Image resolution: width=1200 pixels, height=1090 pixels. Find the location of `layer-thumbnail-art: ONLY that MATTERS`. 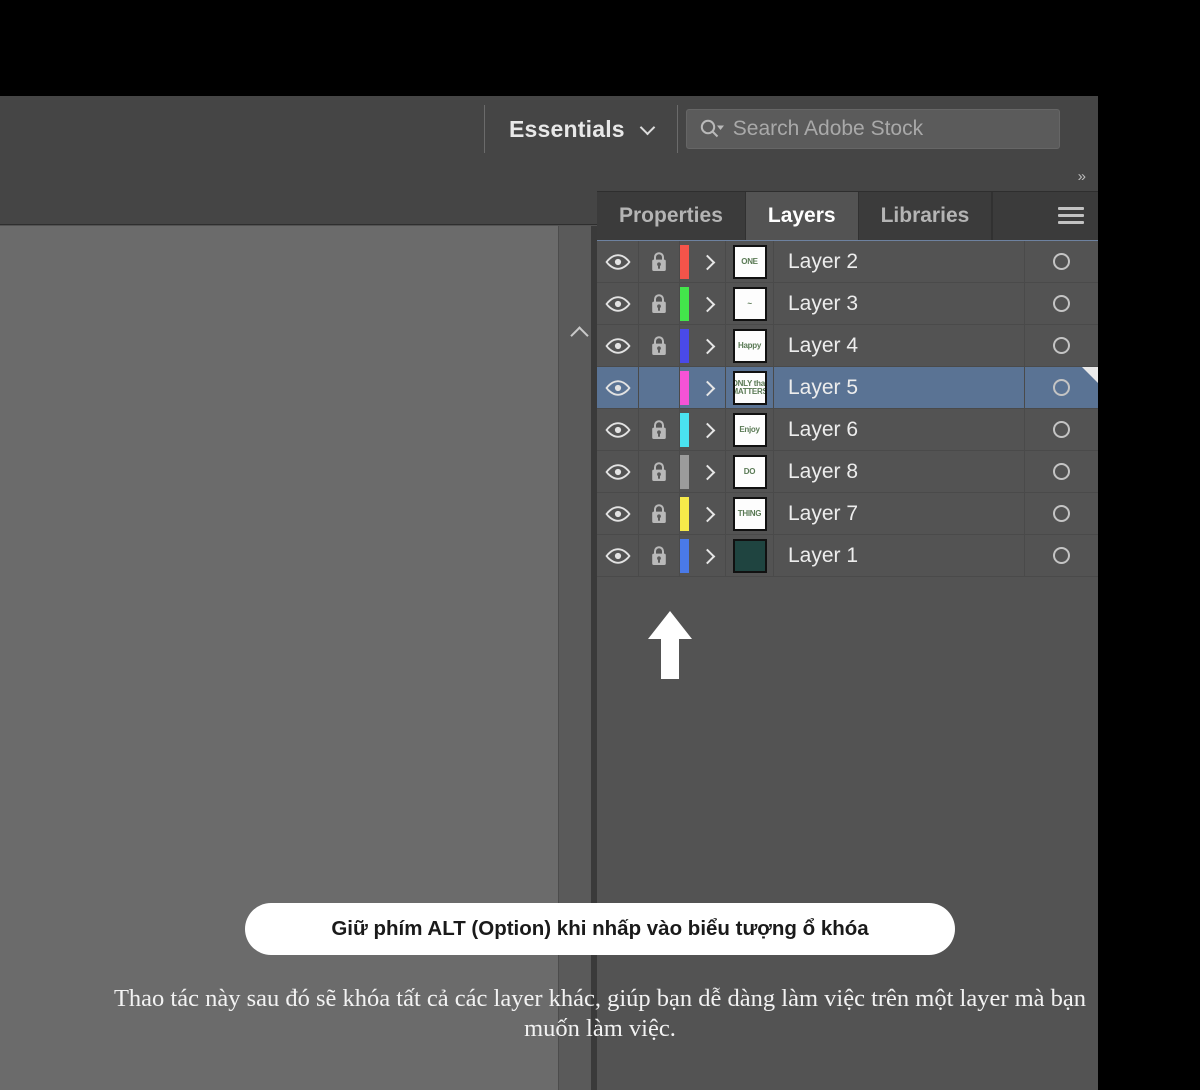

layer-thumbnail-art: ONLY that MATTERS is located at coordinates (750, 387).